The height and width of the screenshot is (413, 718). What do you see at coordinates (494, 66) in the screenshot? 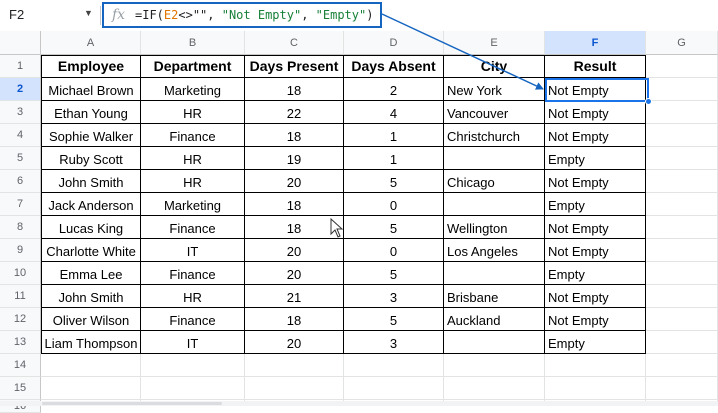
I see `table-header-cell: City` at bounding box center [494, 66].